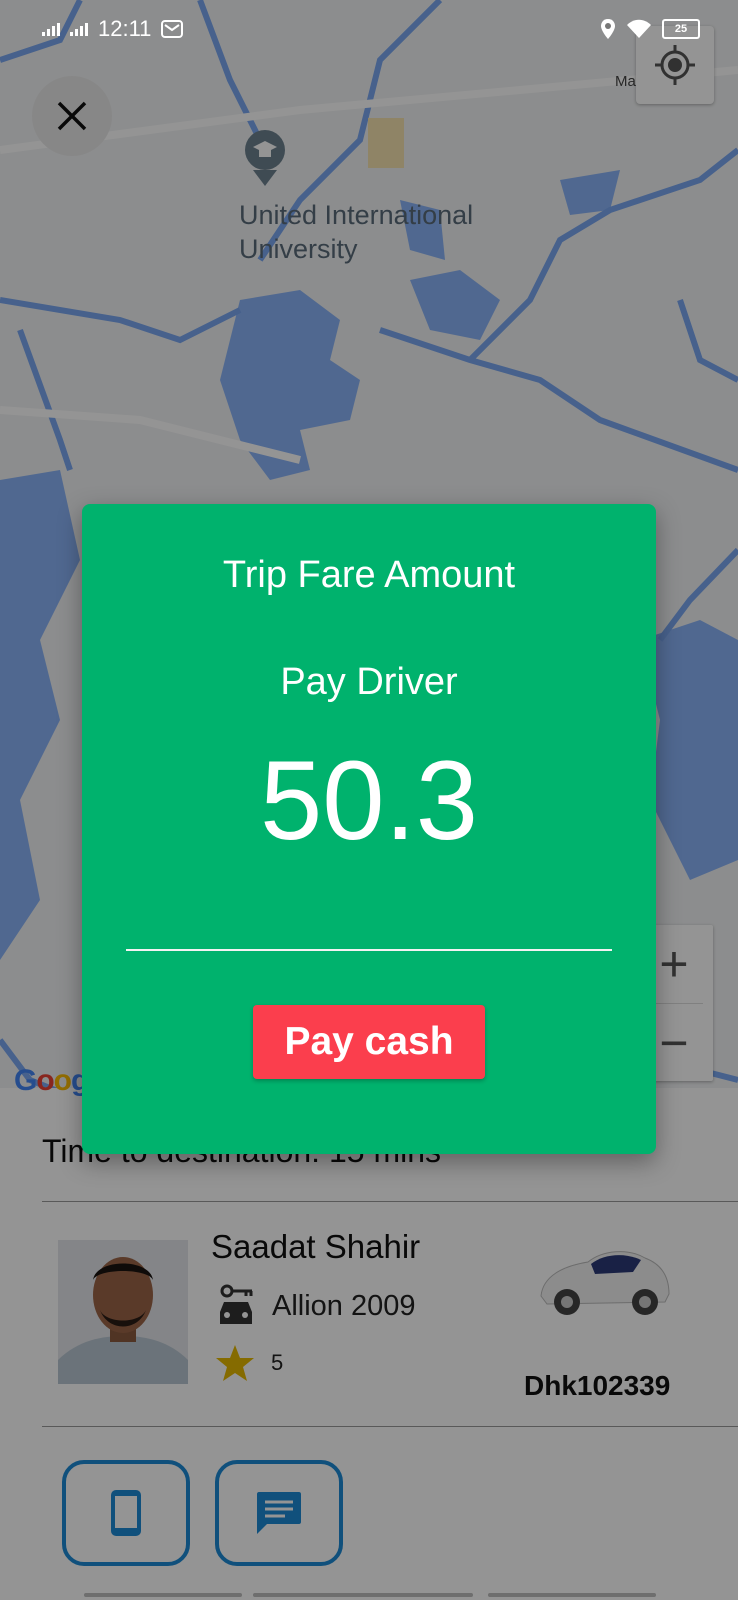 The height and width of the screenshot is (1600, 738). I want to click on fare-amount: 50.3, so click(369, 800).